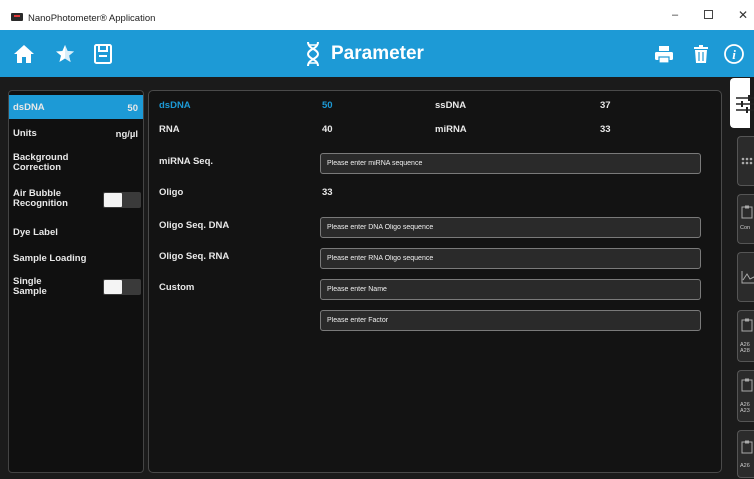  What do you see at coordinates (327, 105) in the screenshot?
I see `dsdna-value: 50` at bounding box center [327, 105].